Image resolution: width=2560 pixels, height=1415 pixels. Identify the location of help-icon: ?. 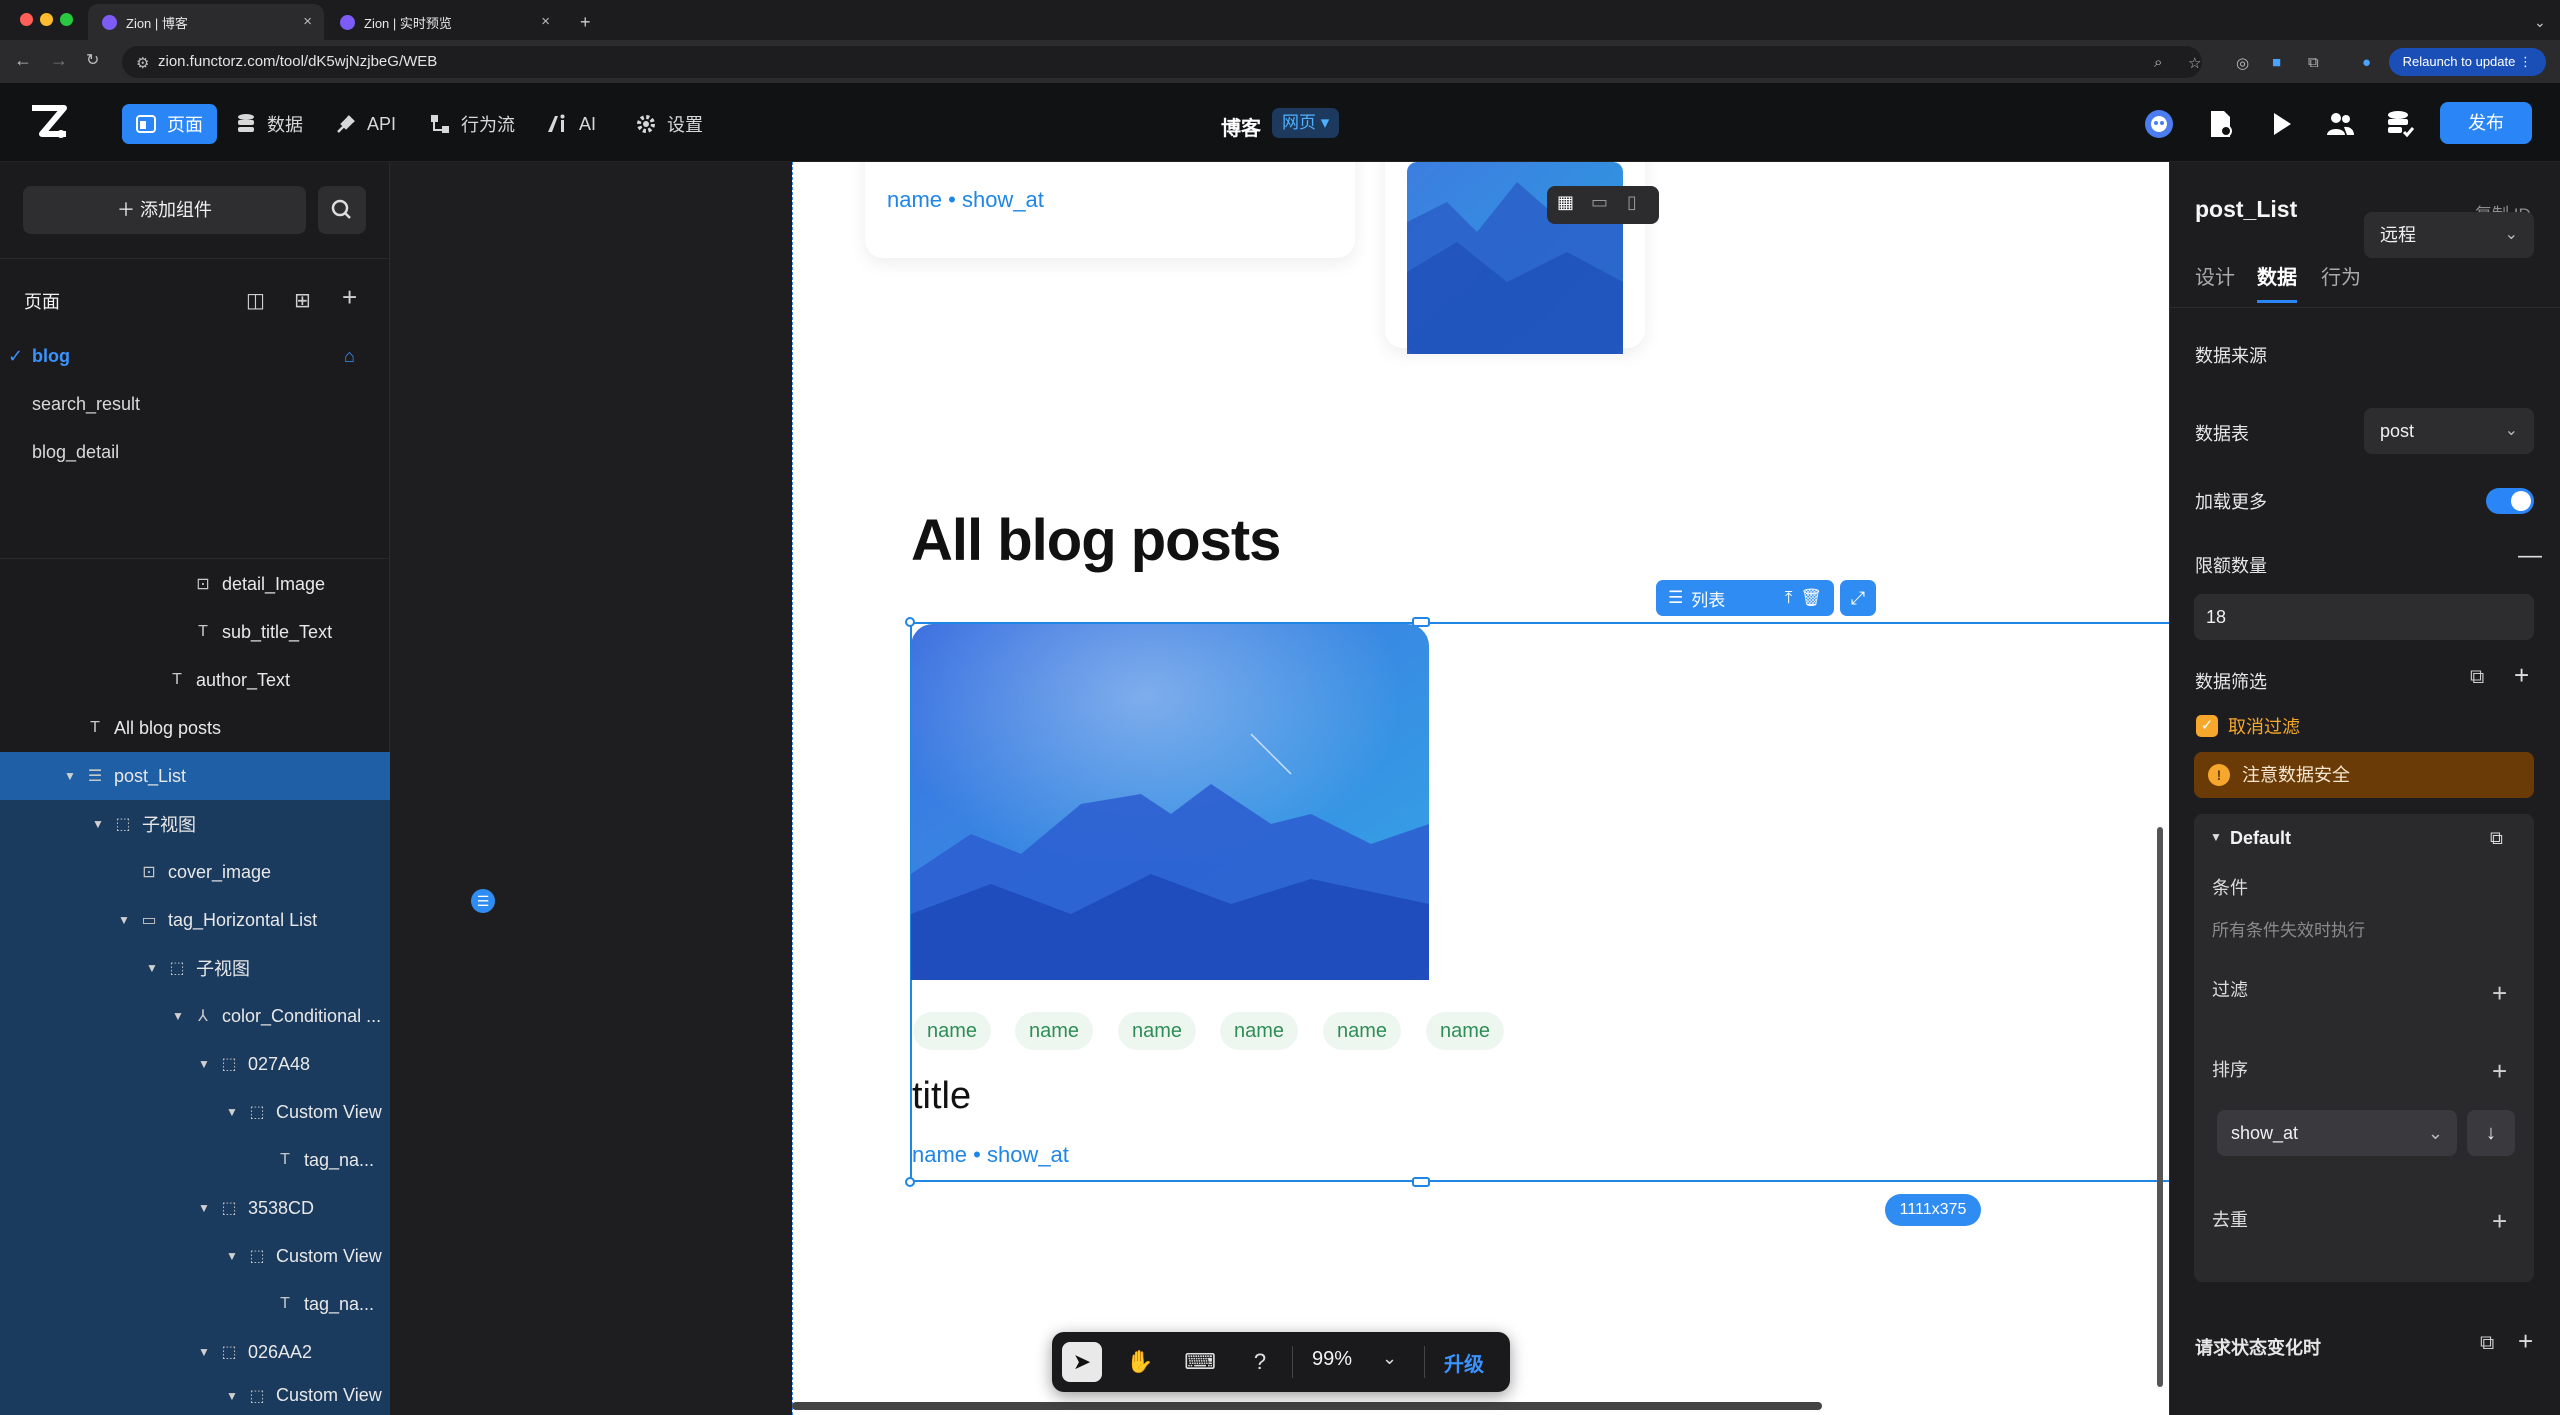
(1260, 1362).